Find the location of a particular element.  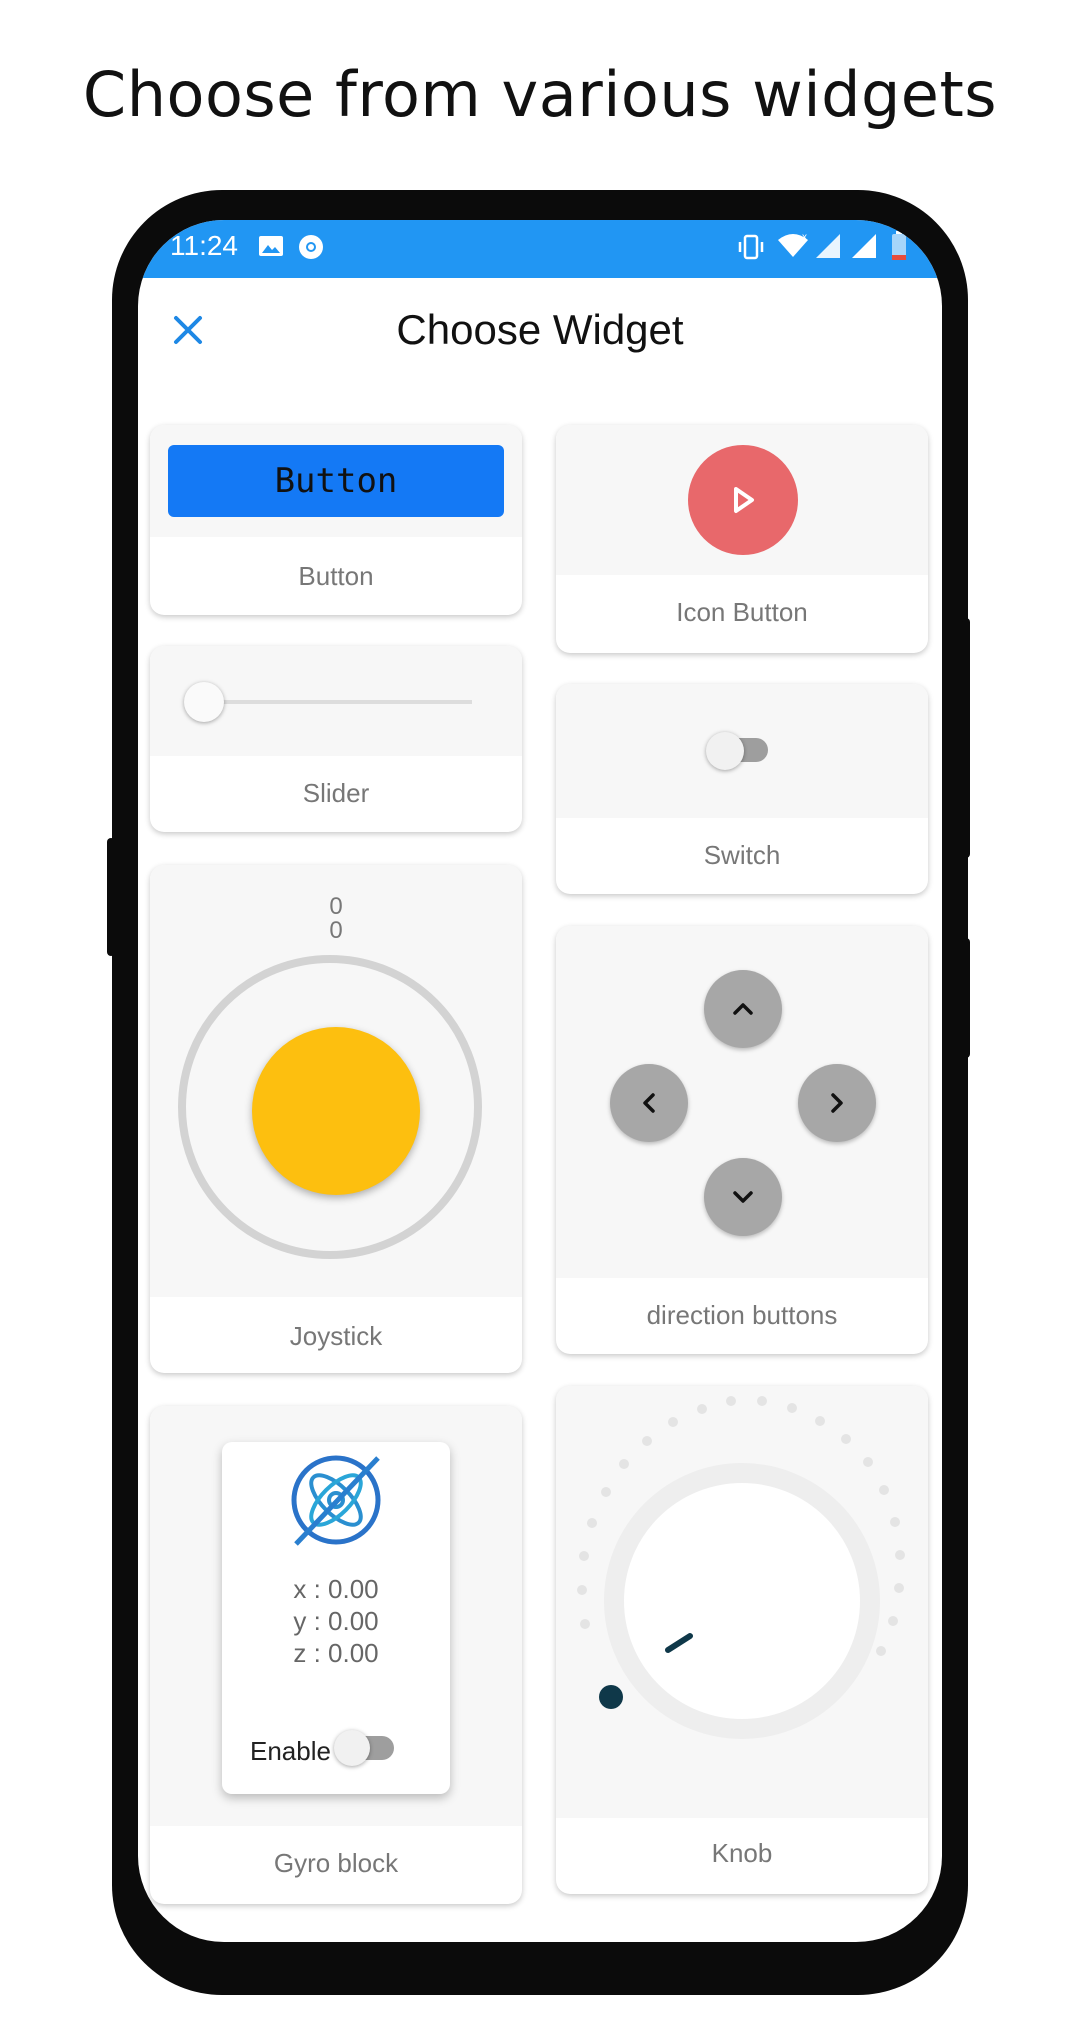

button-preview: Button is located at coordinates (336, 481).